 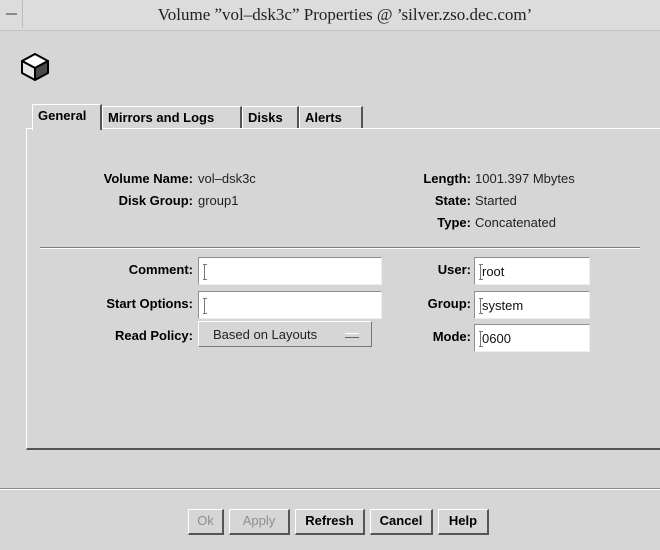 What do you see at coordinates (265, 334) in the screenshot?
I see `read-policy-value: Based on Layouts` at bounding box center [265, 334].